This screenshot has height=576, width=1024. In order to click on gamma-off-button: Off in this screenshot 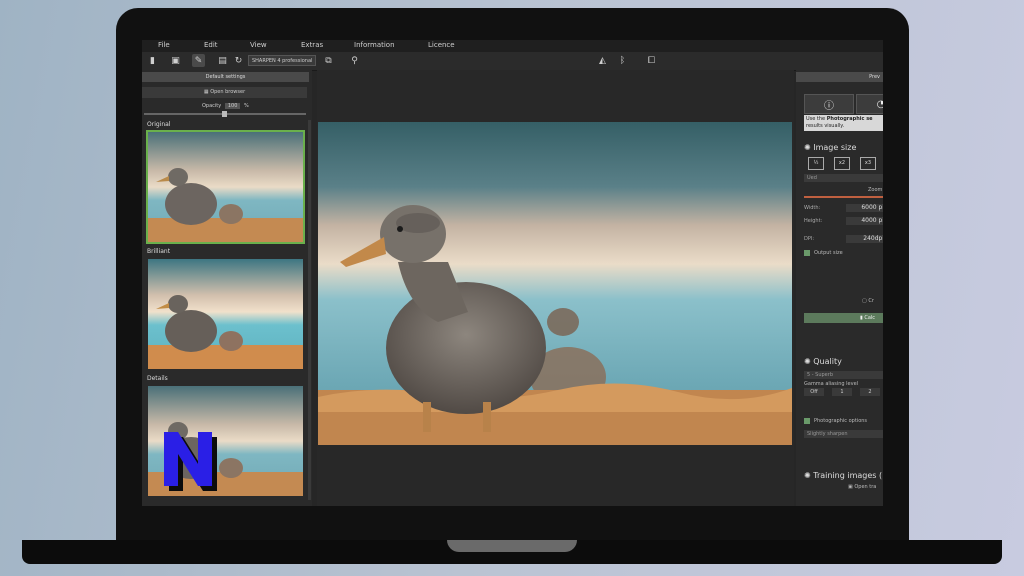, I will do `click(814, 392)`.